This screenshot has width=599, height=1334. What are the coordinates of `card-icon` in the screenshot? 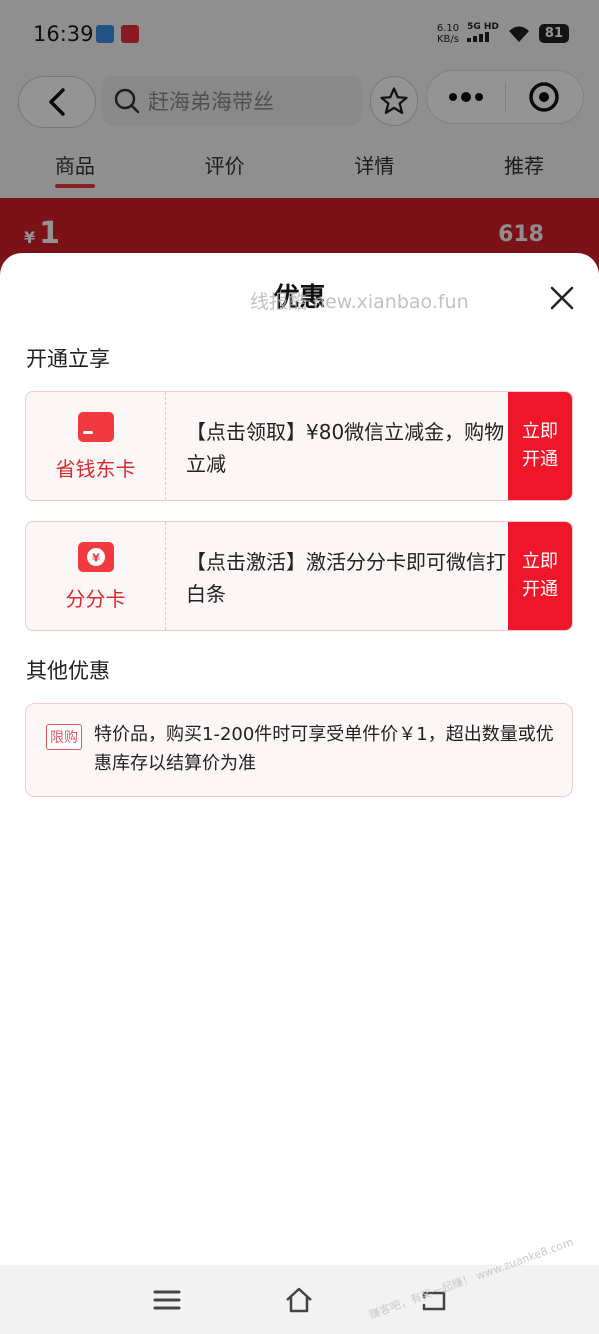 It's located at (95, 426).